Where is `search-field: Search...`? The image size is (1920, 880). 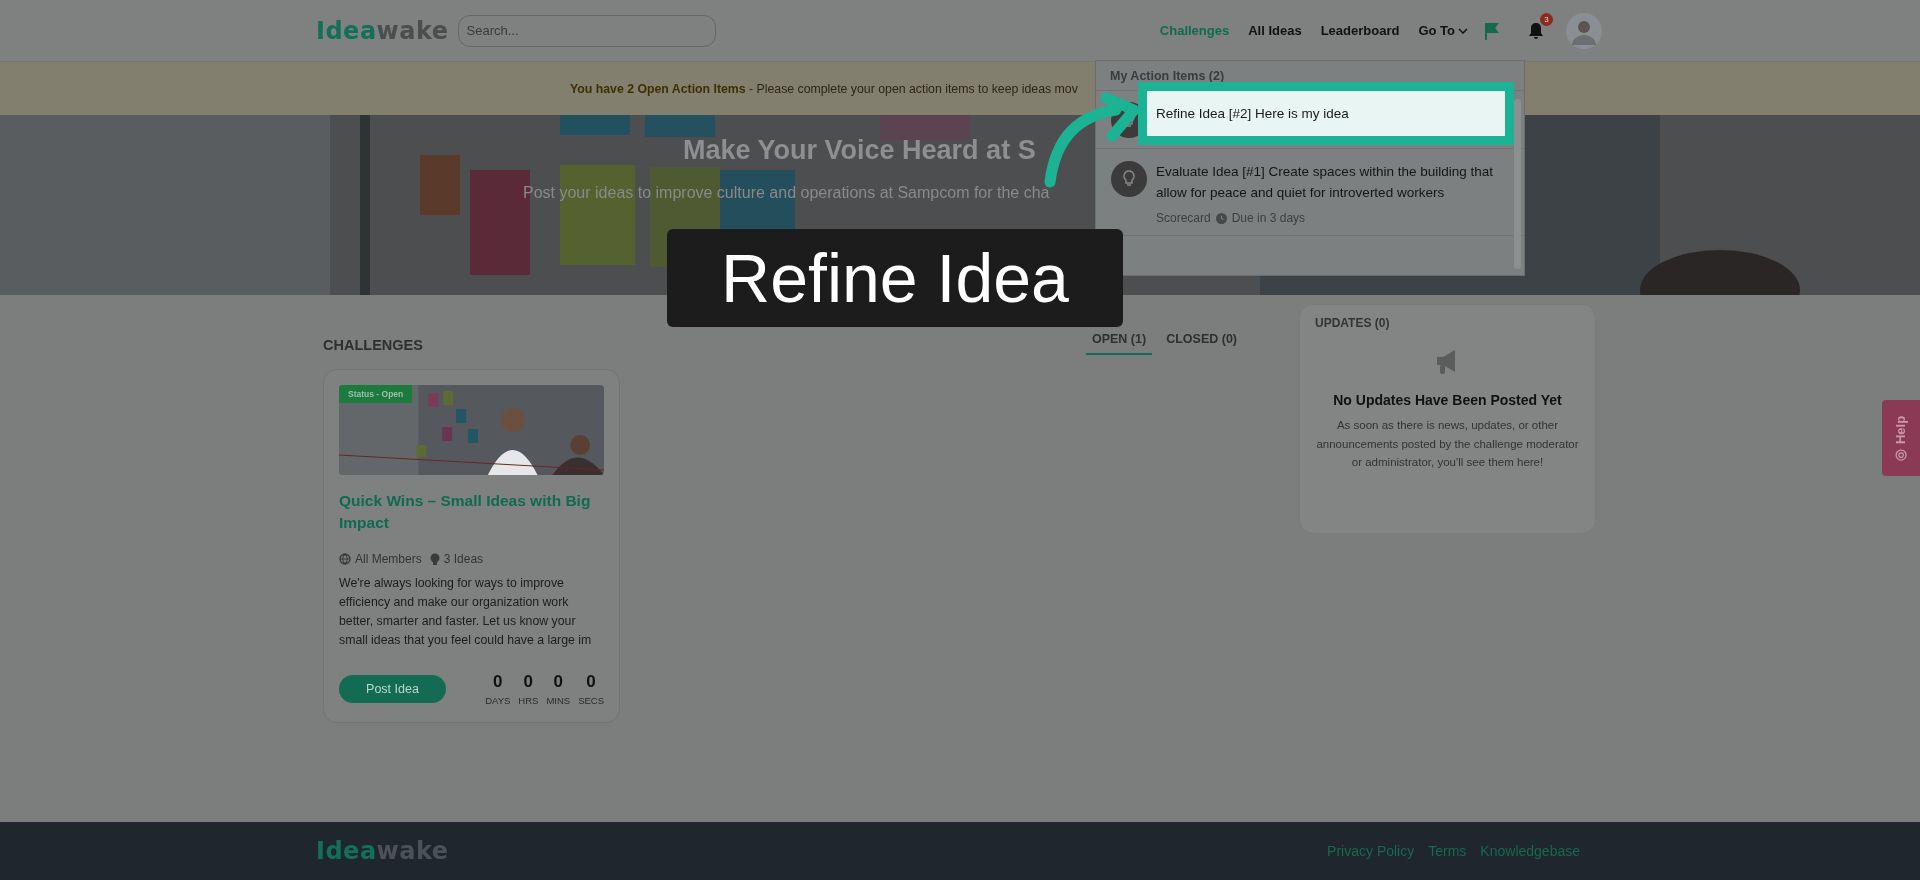
search-field: Search... is located at coordinates (586, 30).